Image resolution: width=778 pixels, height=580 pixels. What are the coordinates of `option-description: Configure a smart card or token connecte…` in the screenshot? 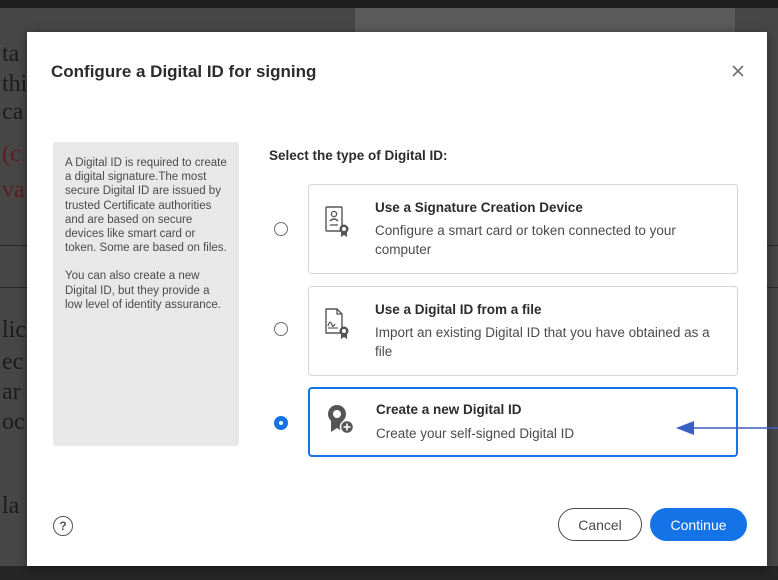 It's located at (525, 240).